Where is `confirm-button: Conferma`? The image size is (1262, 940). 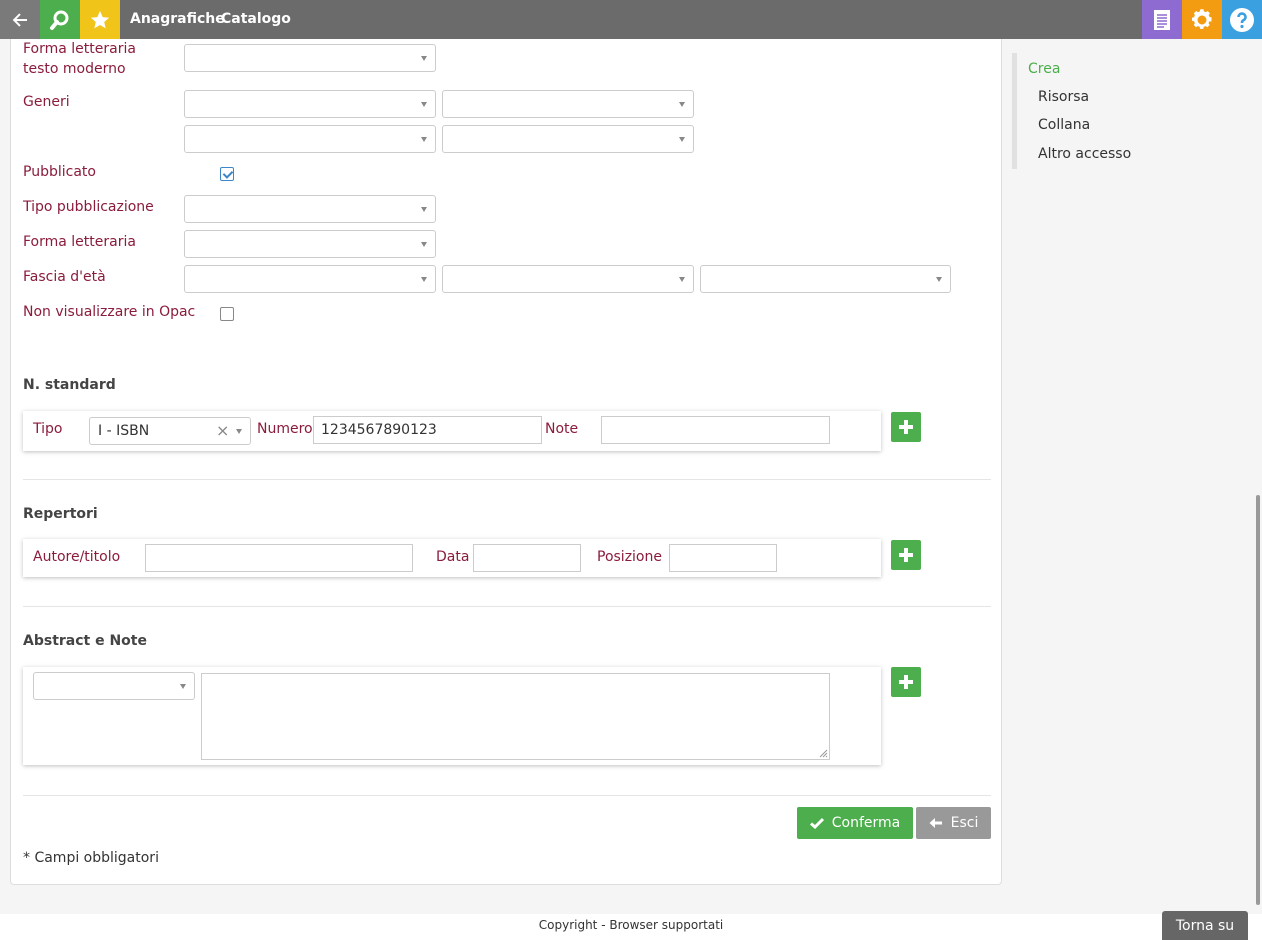 confirm-button: Conferma is located at coordinates (855, 823).